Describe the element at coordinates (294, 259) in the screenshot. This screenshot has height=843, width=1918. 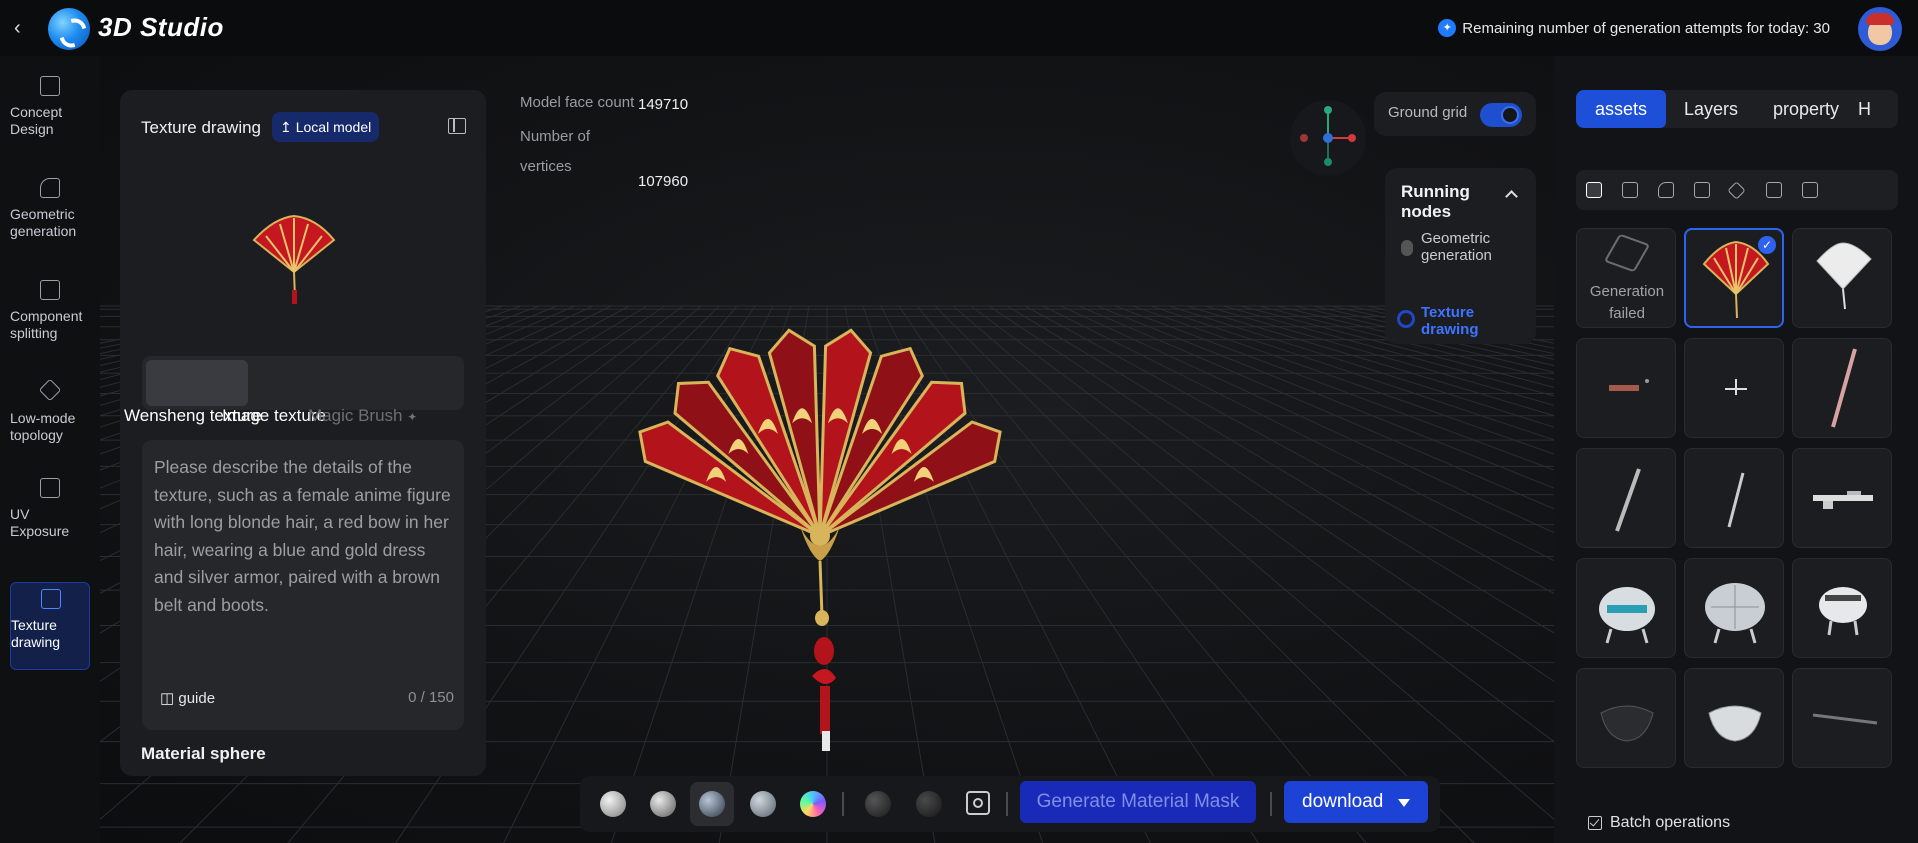
I see `model-thumbnail` at that location.